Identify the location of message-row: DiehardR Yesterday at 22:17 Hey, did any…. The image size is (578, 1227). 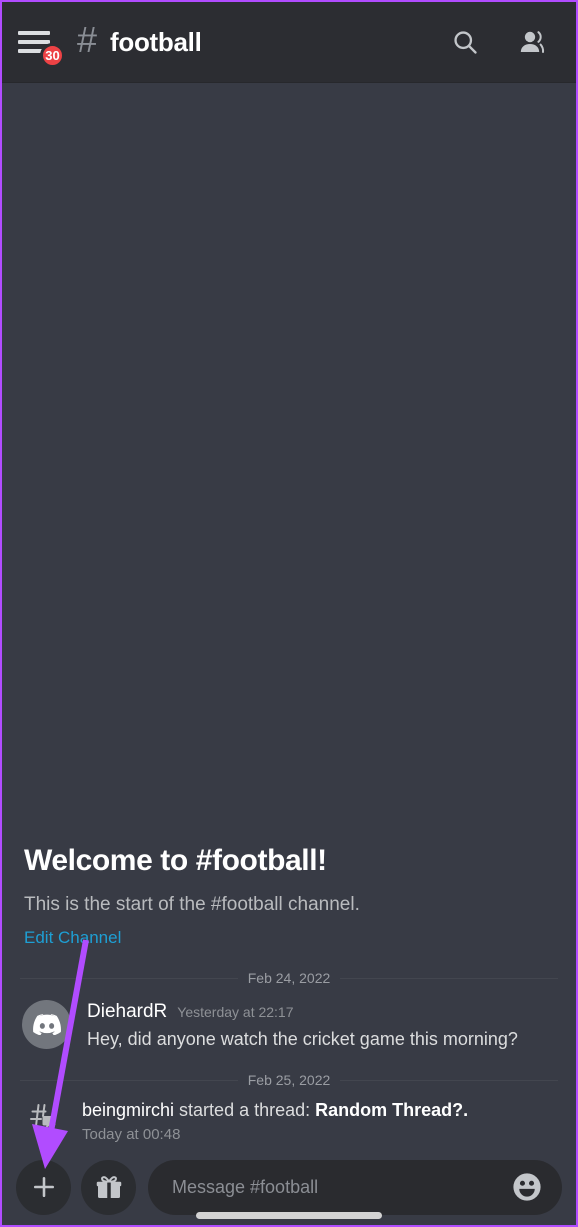
(289, 1018).